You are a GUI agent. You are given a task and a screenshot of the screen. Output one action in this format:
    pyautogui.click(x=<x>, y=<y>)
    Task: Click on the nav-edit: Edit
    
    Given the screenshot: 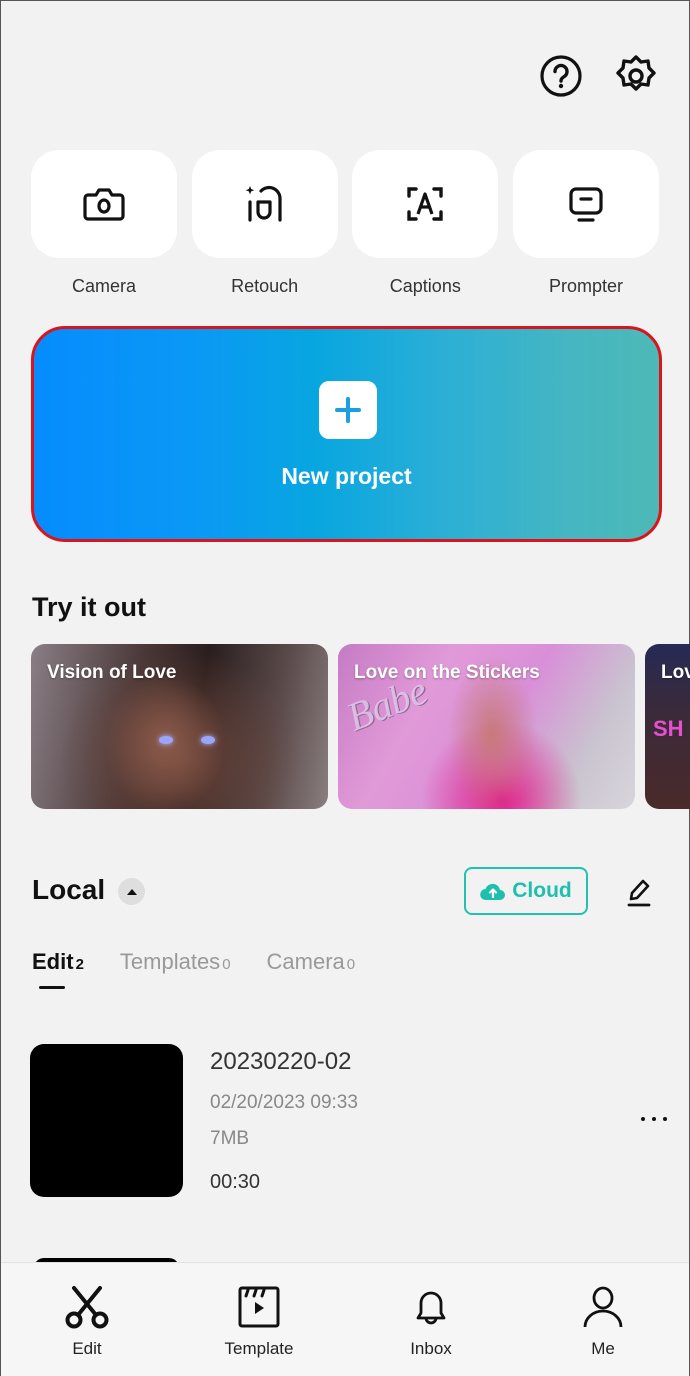 What is the action you would take?
    pyautogui.click(x=87, y=1319)
    